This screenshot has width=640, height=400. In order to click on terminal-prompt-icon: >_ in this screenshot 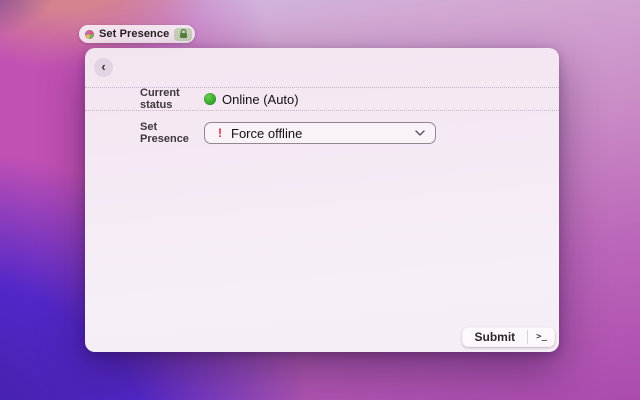, I will do `click(541, 337)`.